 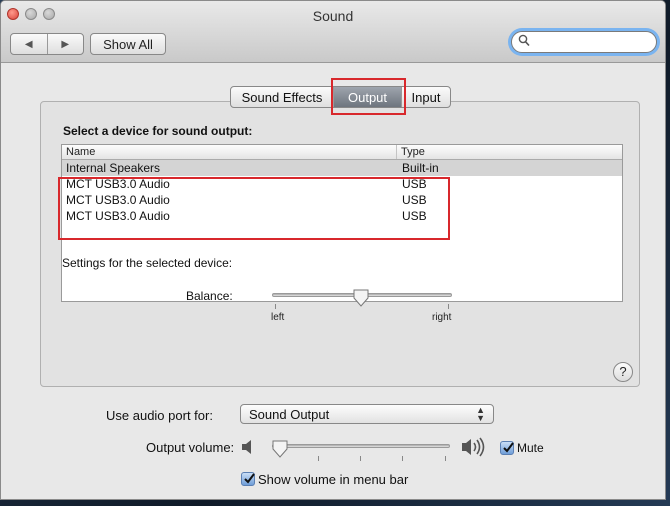 I want to click on output-volume-label: Output volume:, so click(x=190, y=447).